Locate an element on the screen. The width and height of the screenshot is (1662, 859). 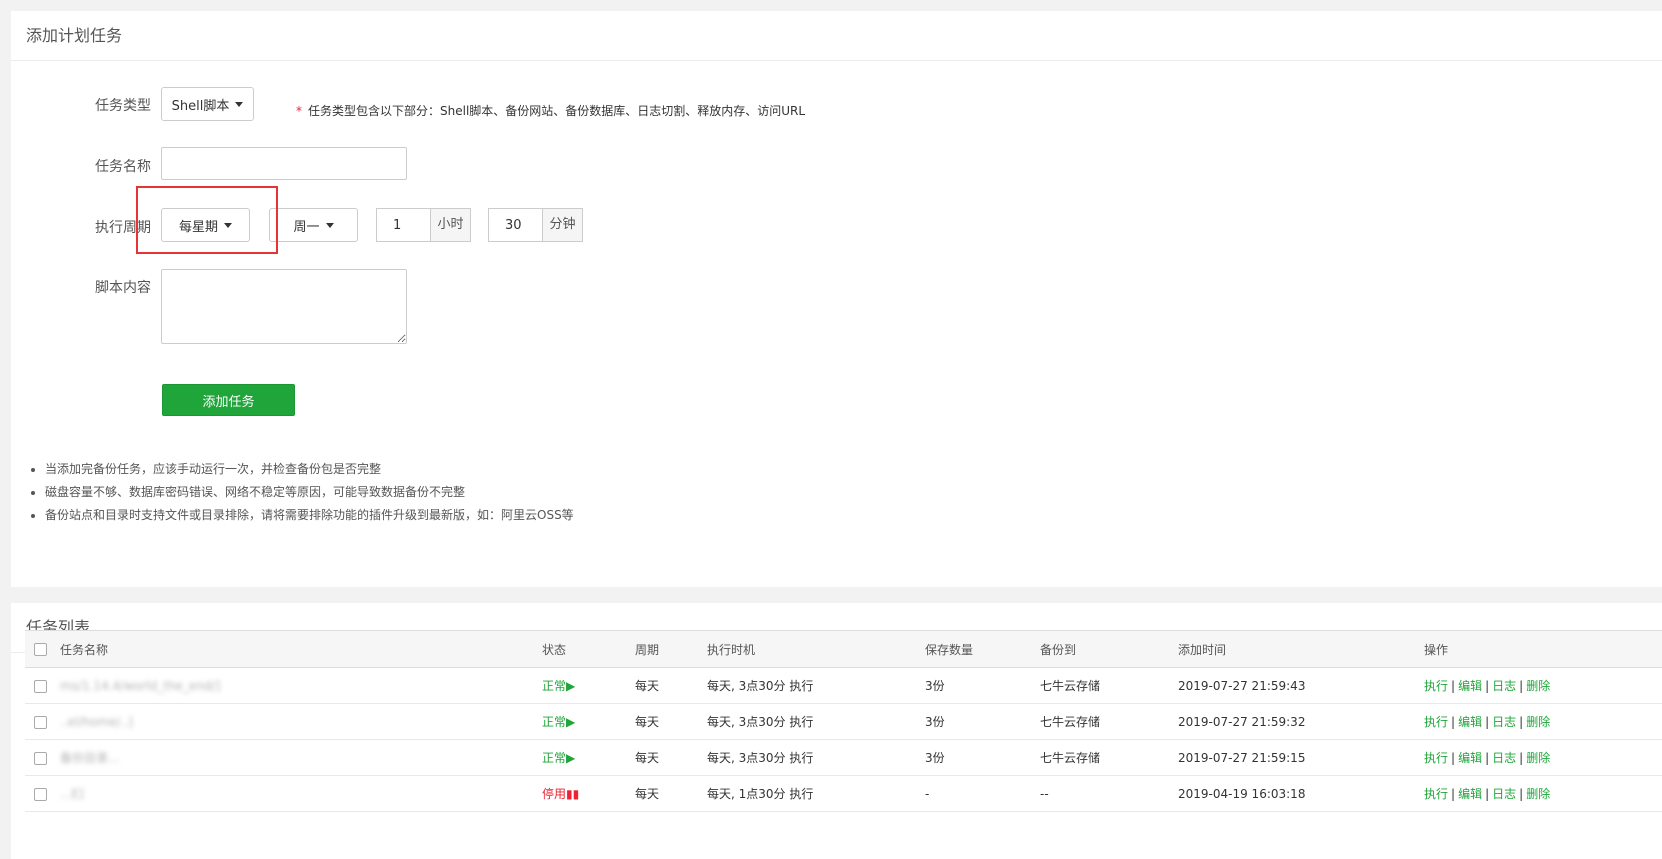
minute-group: 分钟 is located at coordinates (535, 225).